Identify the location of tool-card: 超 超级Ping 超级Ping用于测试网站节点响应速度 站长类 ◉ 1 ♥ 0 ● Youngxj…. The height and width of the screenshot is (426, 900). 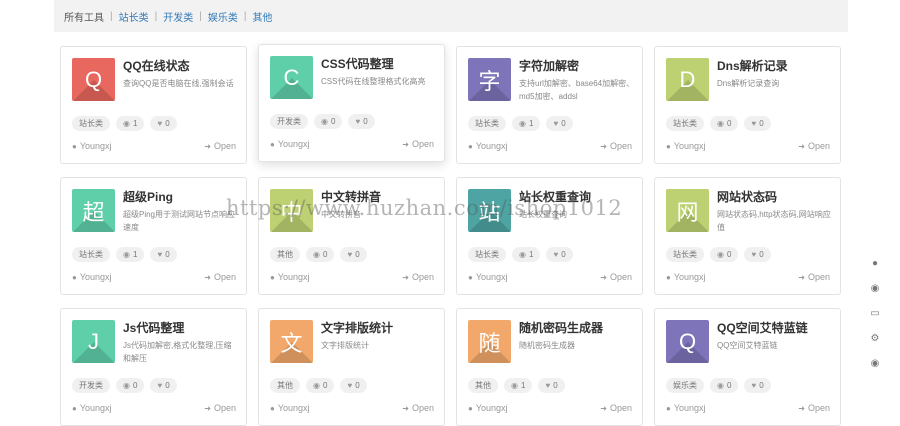
(153, 236).